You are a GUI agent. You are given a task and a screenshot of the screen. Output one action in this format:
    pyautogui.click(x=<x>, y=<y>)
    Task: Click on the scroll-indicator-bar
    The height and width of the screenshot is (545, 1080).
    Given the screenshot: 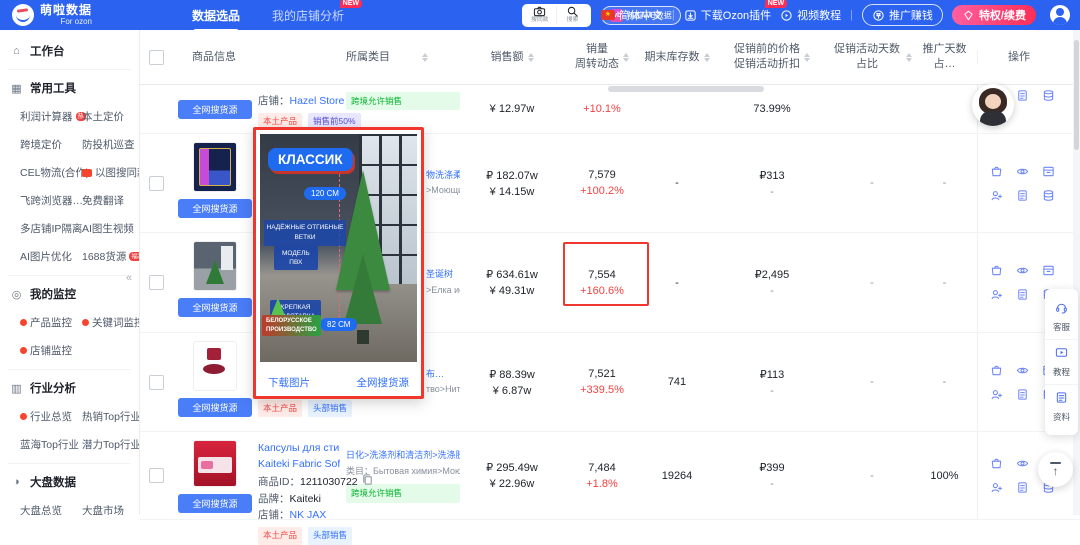 What is the action you would take?
    pyautogui.click(x=686, y=89)
    